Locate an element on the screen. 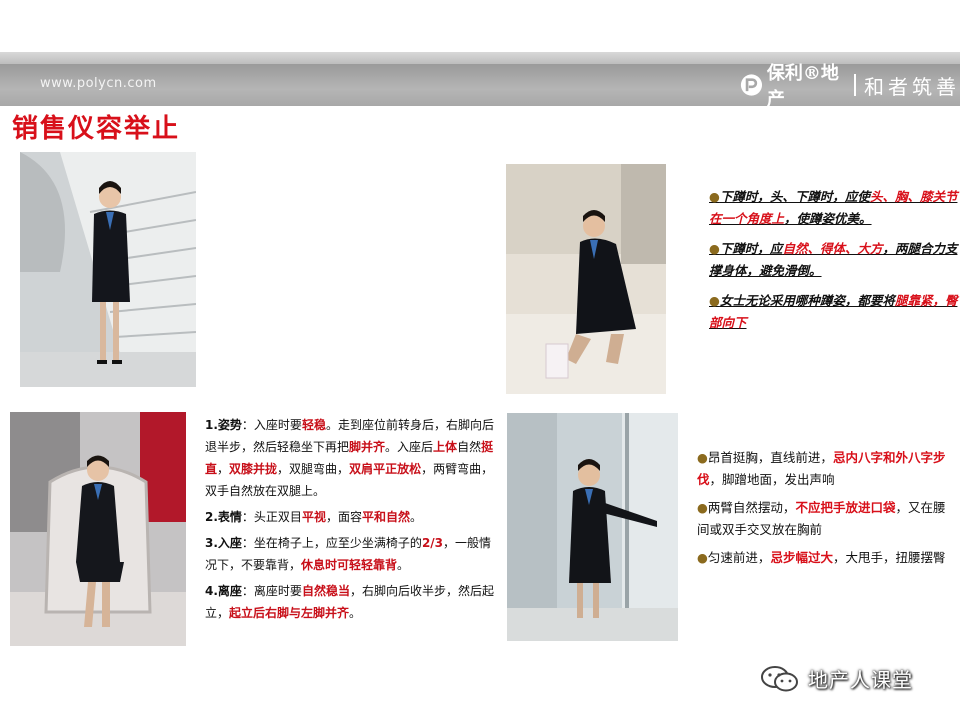 This screenshot has height=720, width=960. tip-text: ：坐在椅子上，应至少坐满椅子的 is located at coordinates (331, 543).